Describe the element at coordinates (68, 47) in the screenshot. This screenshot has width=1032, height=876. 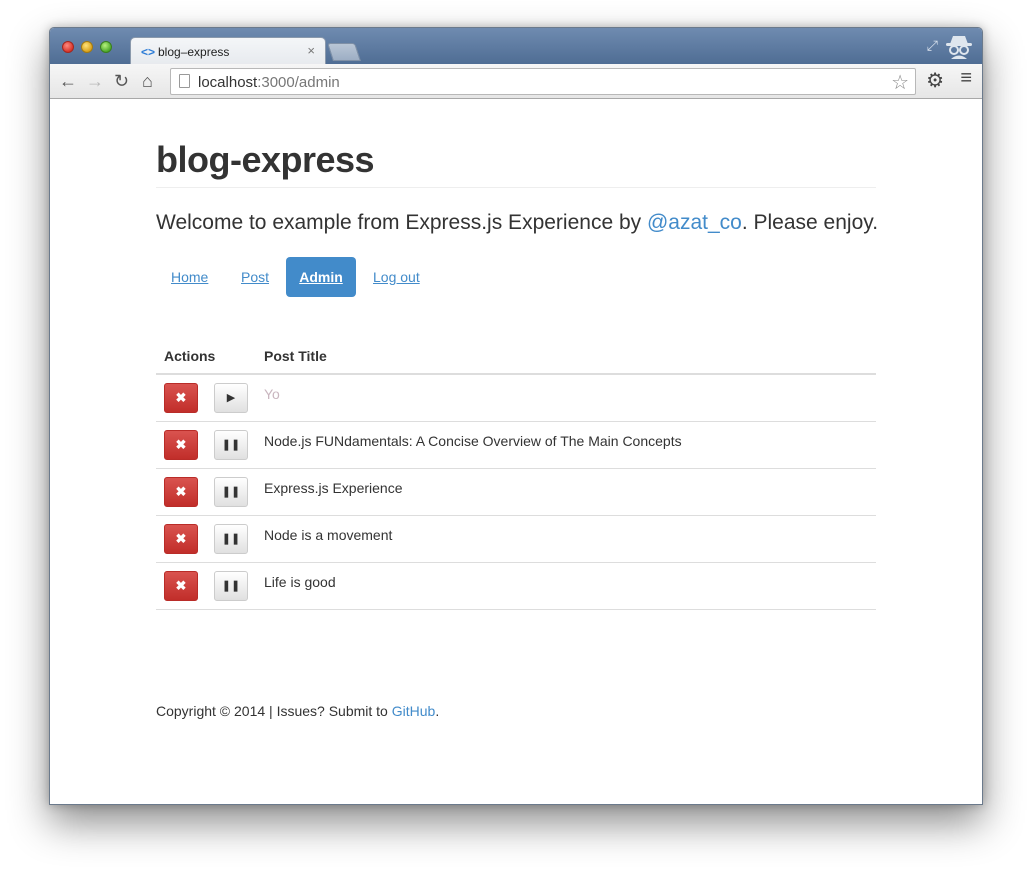
I see `close-window-button` at that location.